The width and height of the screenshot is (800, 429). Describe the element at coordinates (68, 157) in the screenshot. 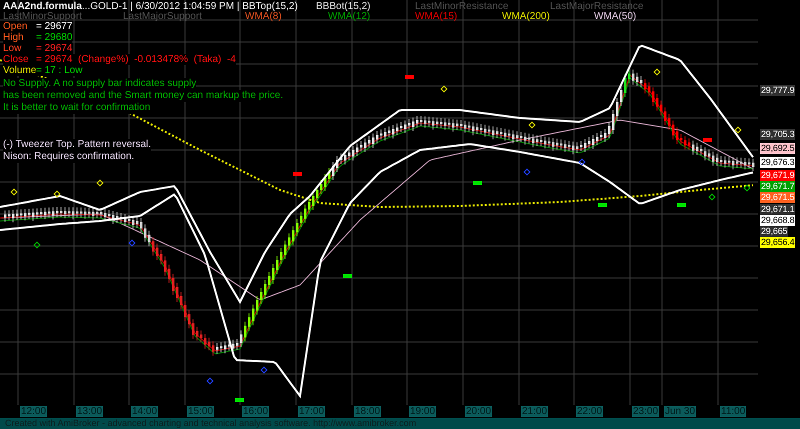

I see `annotation-text: Nison: Requires confirmation.` at that location.